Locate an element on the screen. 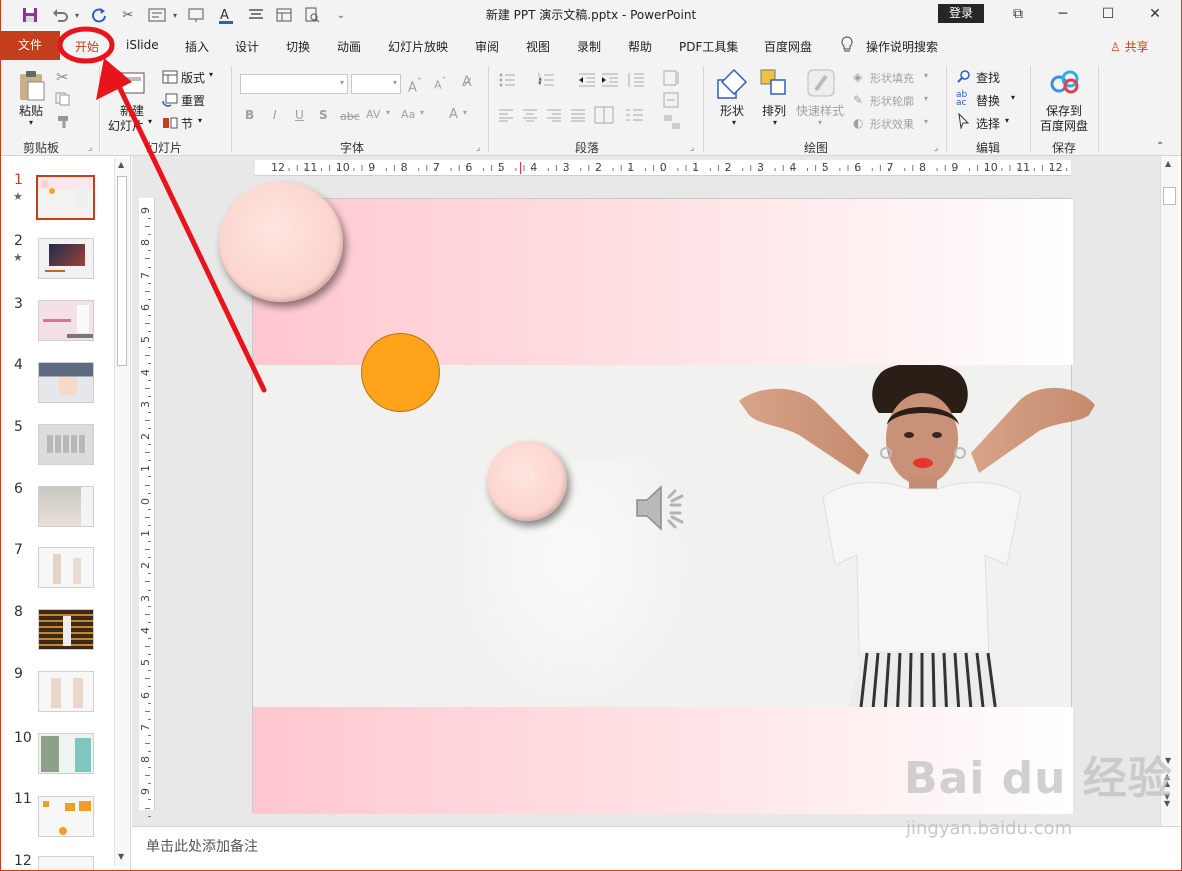 The image size is (1182, 871). baidu-netdisk-icon is located at coordinates (1065, 83).